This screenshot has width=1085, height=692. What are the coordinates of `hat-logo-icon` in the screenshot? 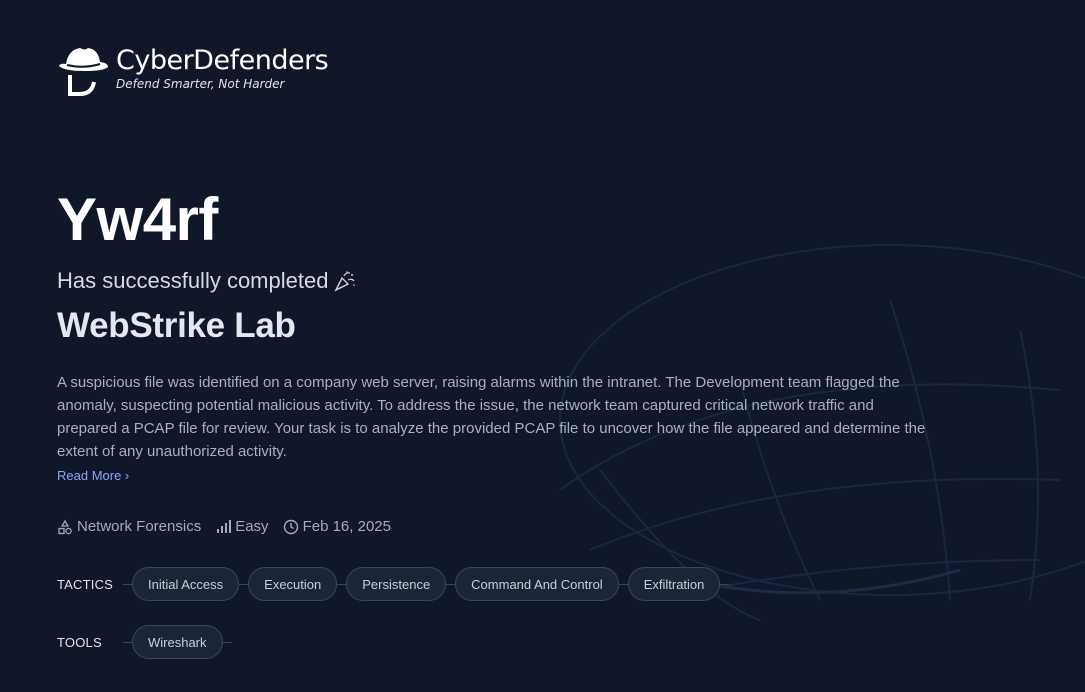 It's located at (83, 72).